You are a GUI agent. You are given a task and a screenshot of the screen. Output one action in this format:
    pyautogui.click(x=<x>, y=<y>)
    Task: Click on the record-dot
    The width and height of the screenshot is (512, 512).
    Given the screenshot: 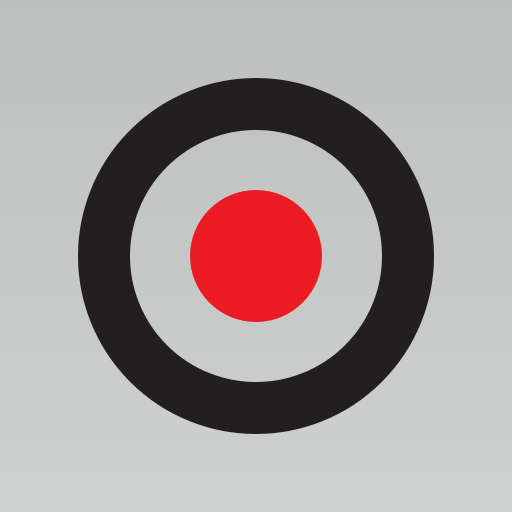 What is the action you would take?
    pyautogui.click(x=256, y=256)
    